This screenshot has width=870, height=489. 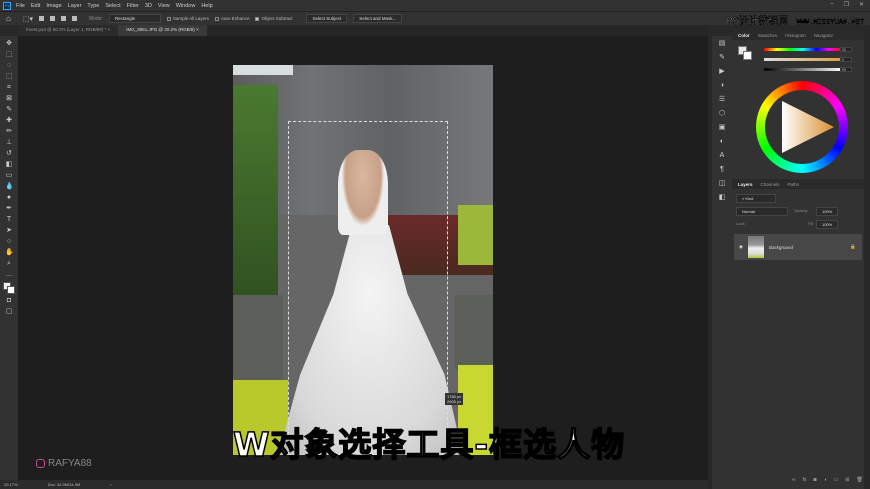 I want to click on hue-slider, so click(x=803, y=49).